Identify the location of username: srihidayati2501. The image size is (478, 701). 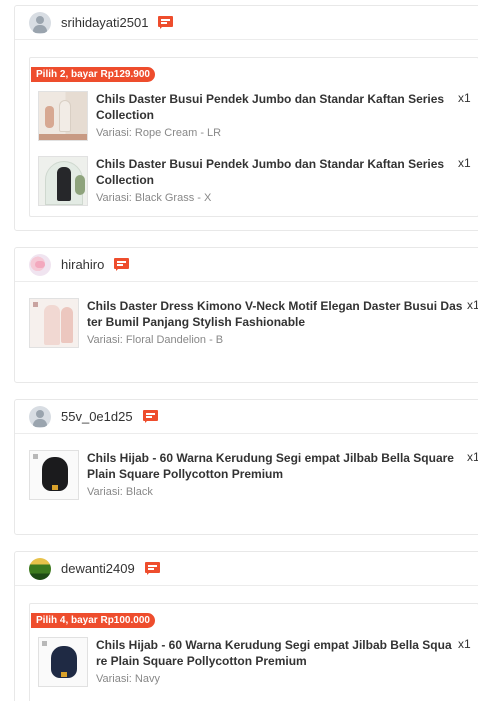
(104, 22).